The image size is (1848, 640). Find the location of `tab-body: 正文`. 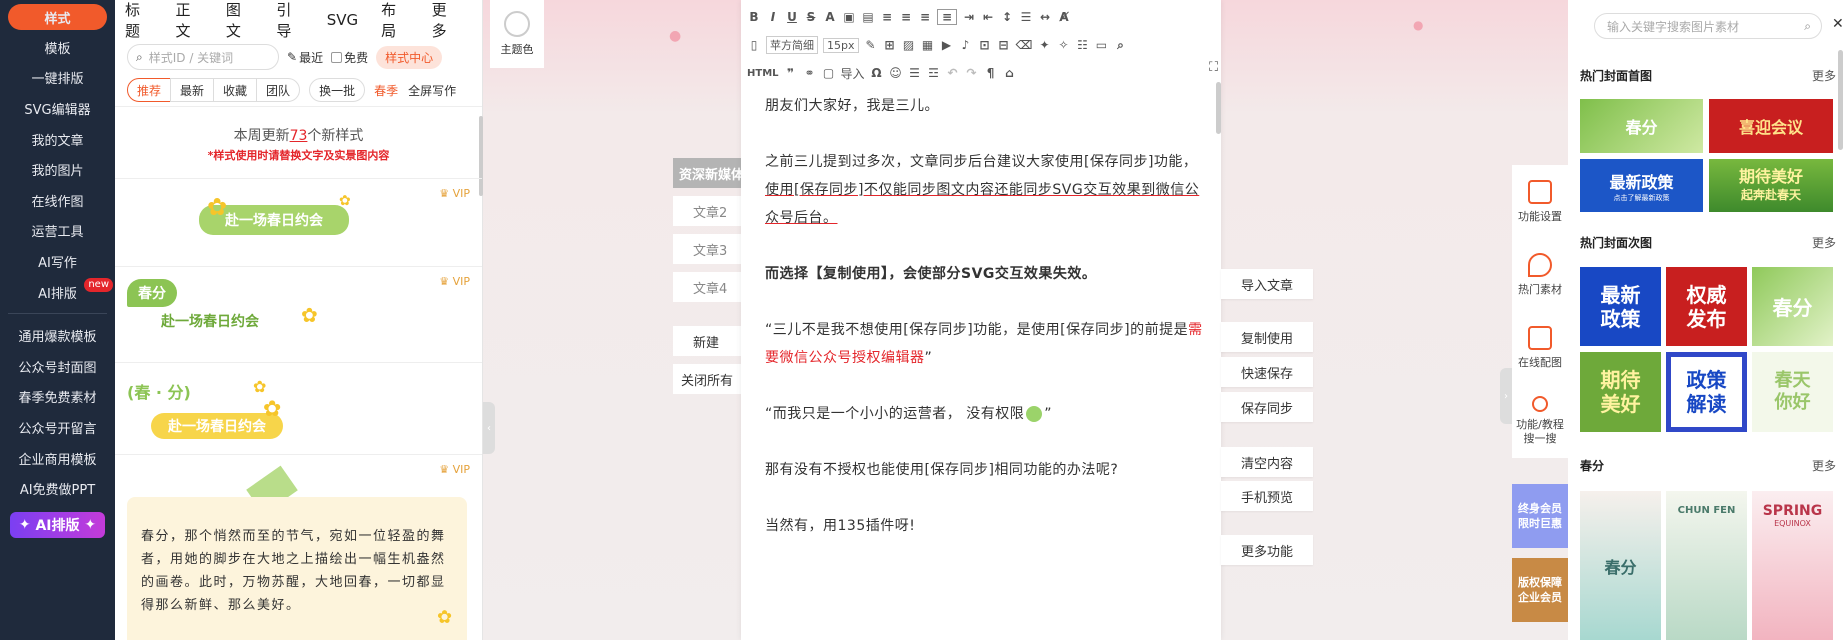

tab-body: 正文 is located at coordinates (188, 20).